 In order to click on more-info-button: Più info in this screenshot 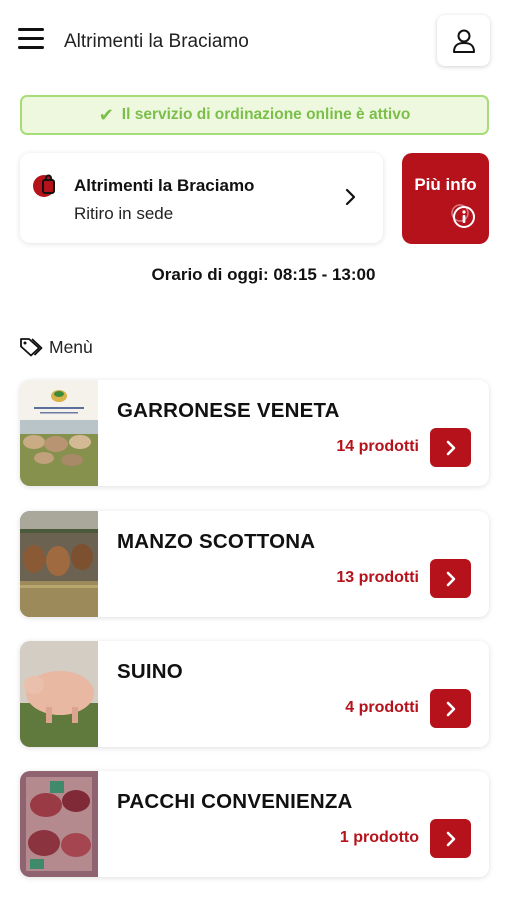, I will do `click(445, 198)`.